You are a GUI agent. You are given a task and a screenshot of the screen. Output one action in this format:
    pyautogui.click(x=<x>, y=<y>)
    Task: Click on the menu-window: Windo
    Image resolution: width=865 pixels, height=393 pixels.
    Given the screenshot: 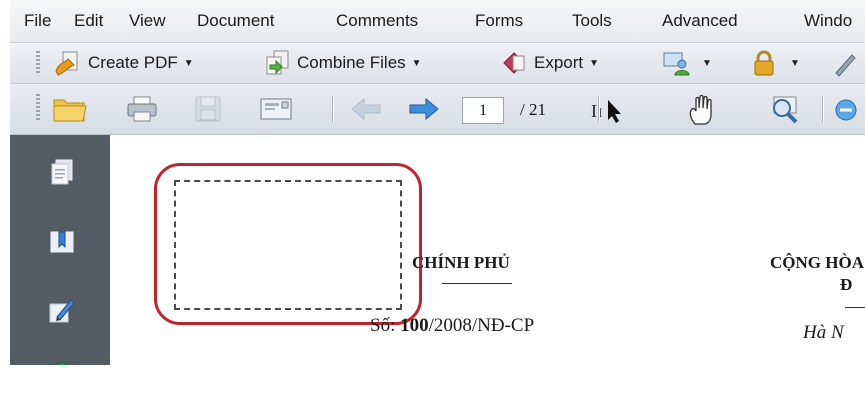 What is the action you would take?
    pyautogui.click(x=828, y=21)
    